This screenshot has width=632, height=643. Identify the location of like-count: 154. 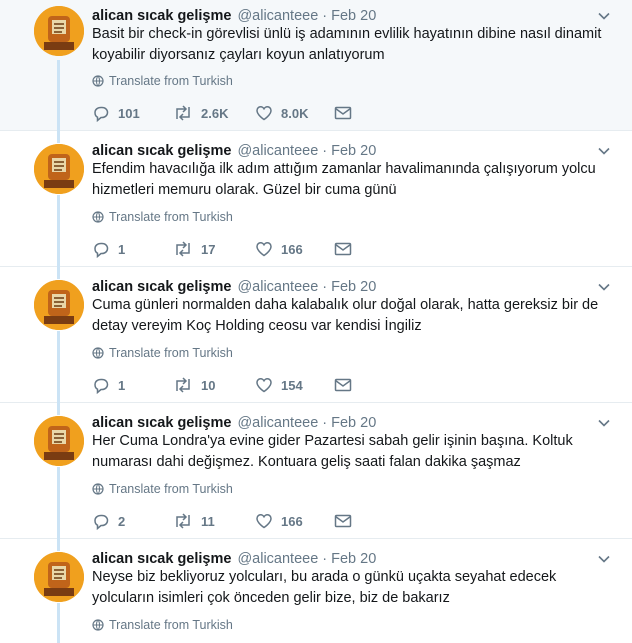
(292, 385).